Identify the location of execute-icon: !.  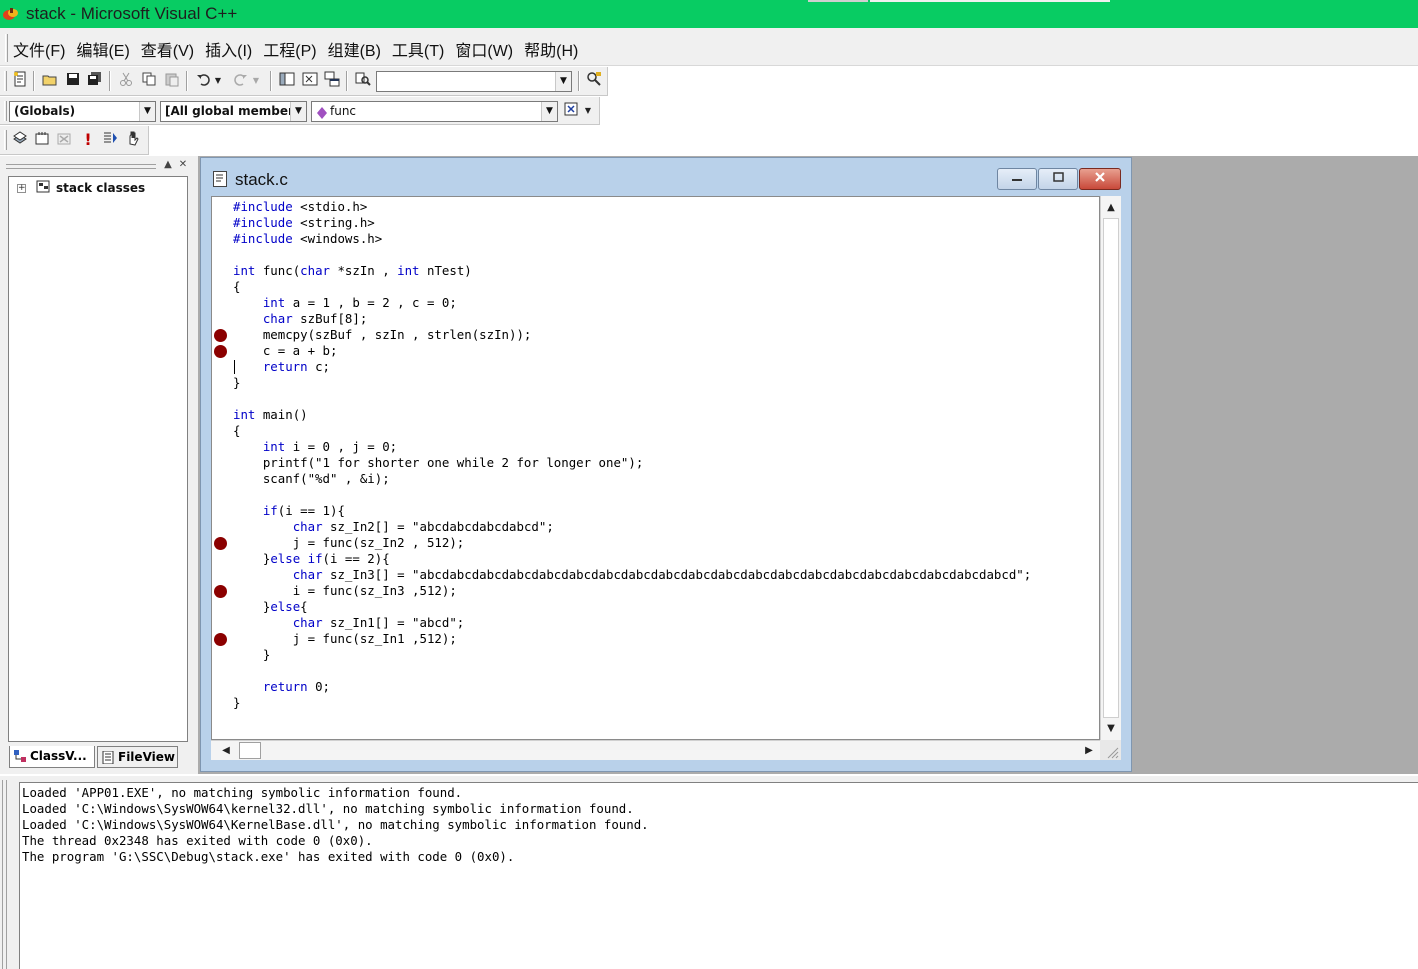
(88, 140).